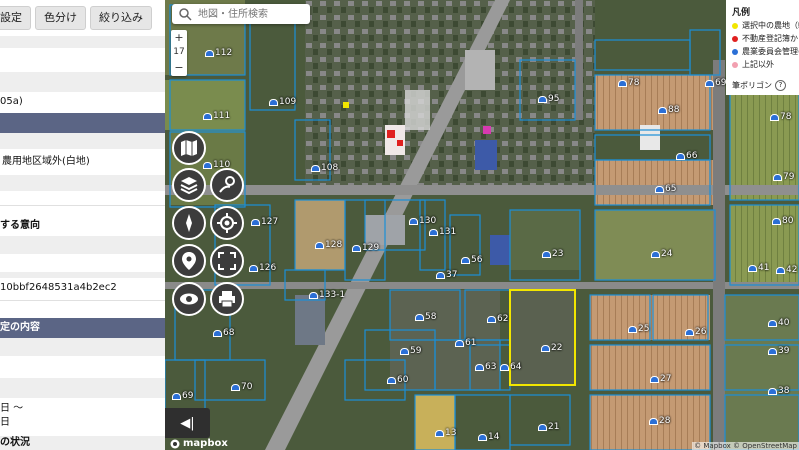 The width and height of the screenshot is (799, 450). Describe the element at coordinates (327, 295) in the screenshot. I see `parcel-label: 133-1` at that location.